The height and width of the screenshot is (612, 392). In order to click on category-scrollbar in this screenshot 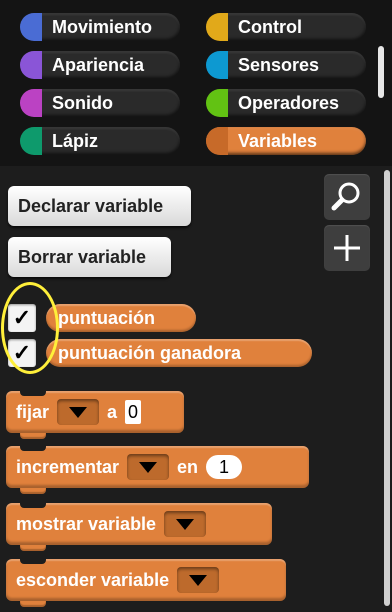, I will do `click(381, 72)`.